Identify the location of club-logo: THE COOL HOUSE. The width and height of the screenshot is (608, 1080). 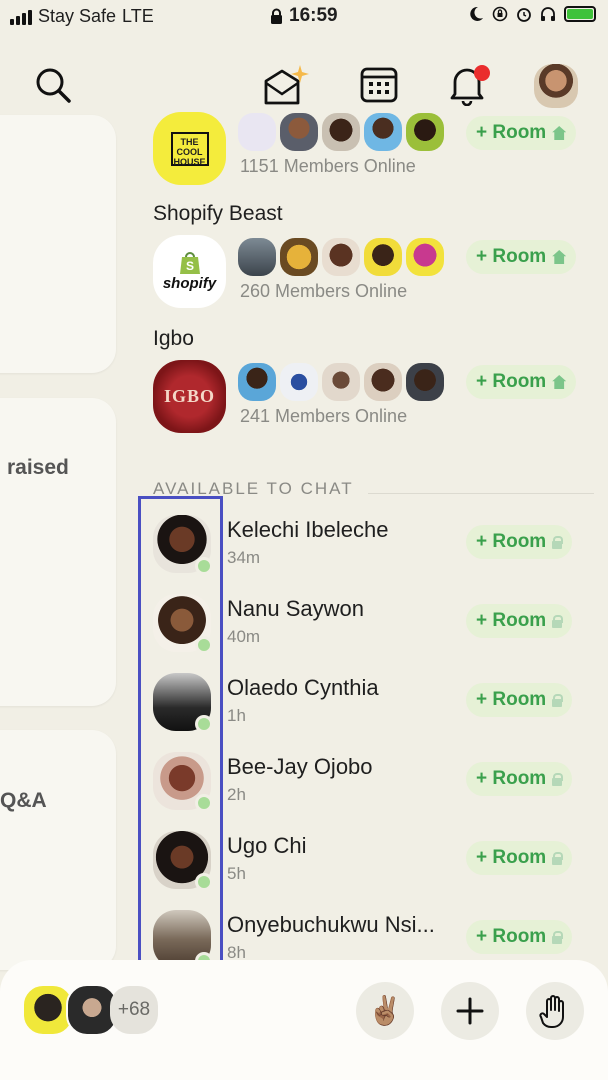
(189, 148).